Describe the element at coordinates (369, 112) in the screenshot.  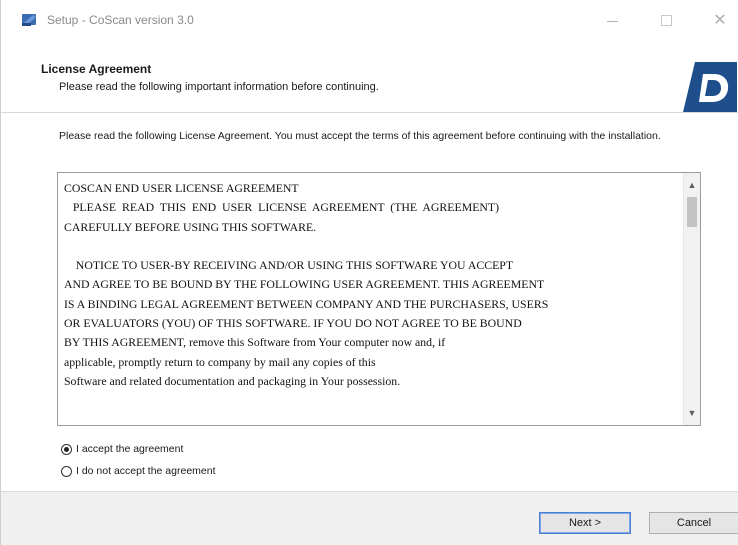
I see `header-divider` at that location.